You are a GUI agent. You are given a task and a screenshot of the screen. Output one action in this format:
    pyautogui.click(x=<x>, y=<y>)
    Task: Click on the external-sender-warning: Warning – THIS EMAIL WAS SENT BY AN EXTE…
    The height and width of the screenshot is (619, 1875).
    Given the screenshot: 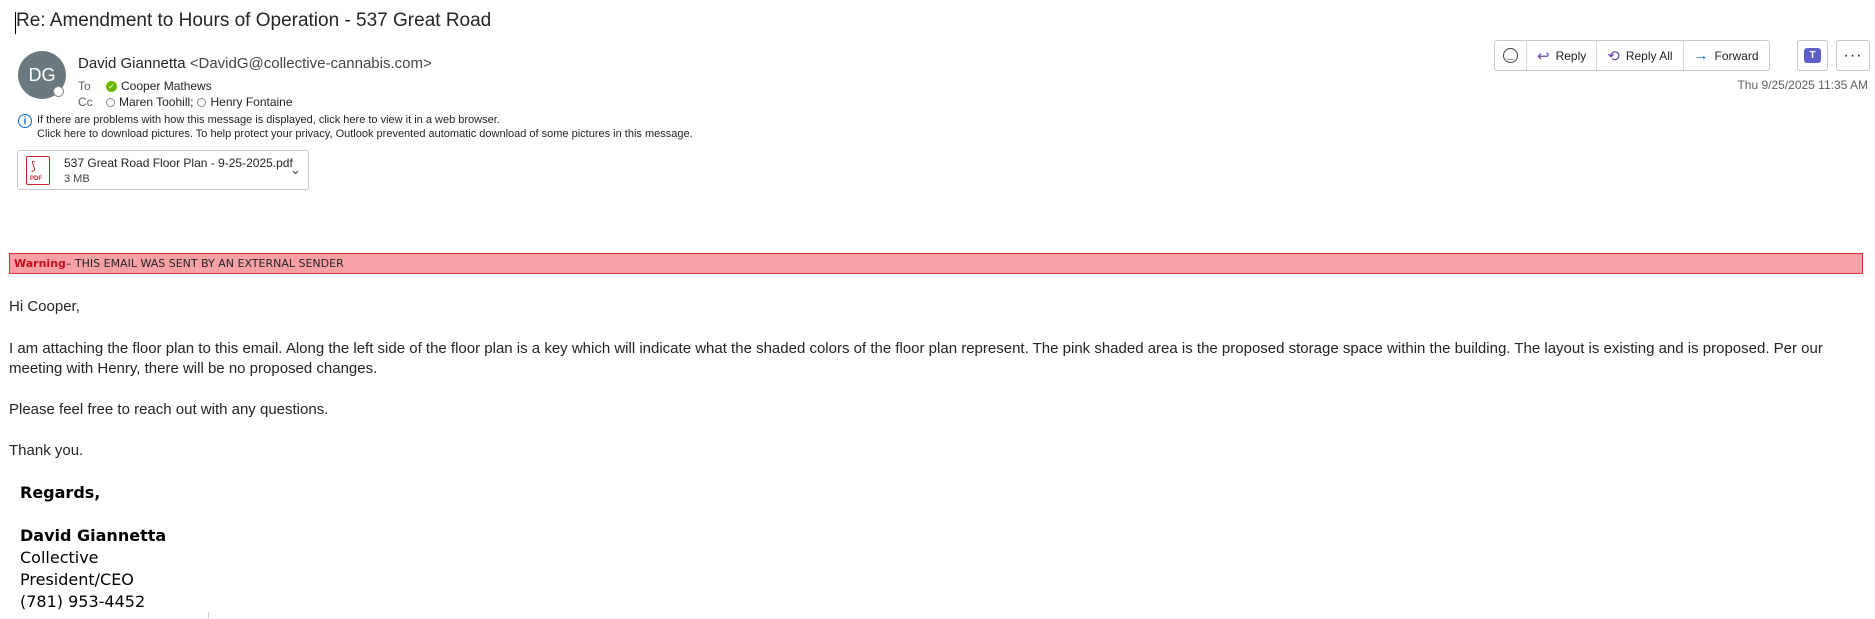 What is the action you would take?
    pyautogui.click(x=936, y=263)
    